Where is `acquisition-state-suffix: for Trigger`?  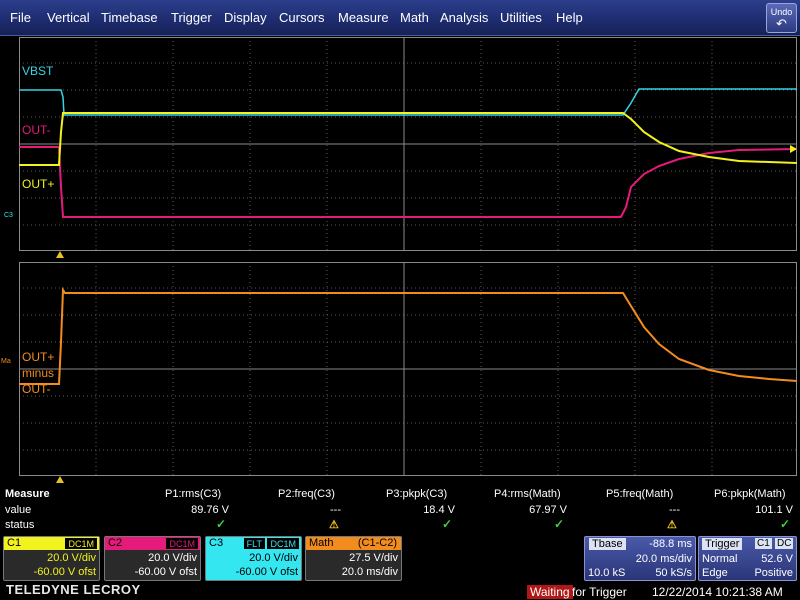
acquisition-state-suffix: for Trigger is located at coordinates (599, 592).